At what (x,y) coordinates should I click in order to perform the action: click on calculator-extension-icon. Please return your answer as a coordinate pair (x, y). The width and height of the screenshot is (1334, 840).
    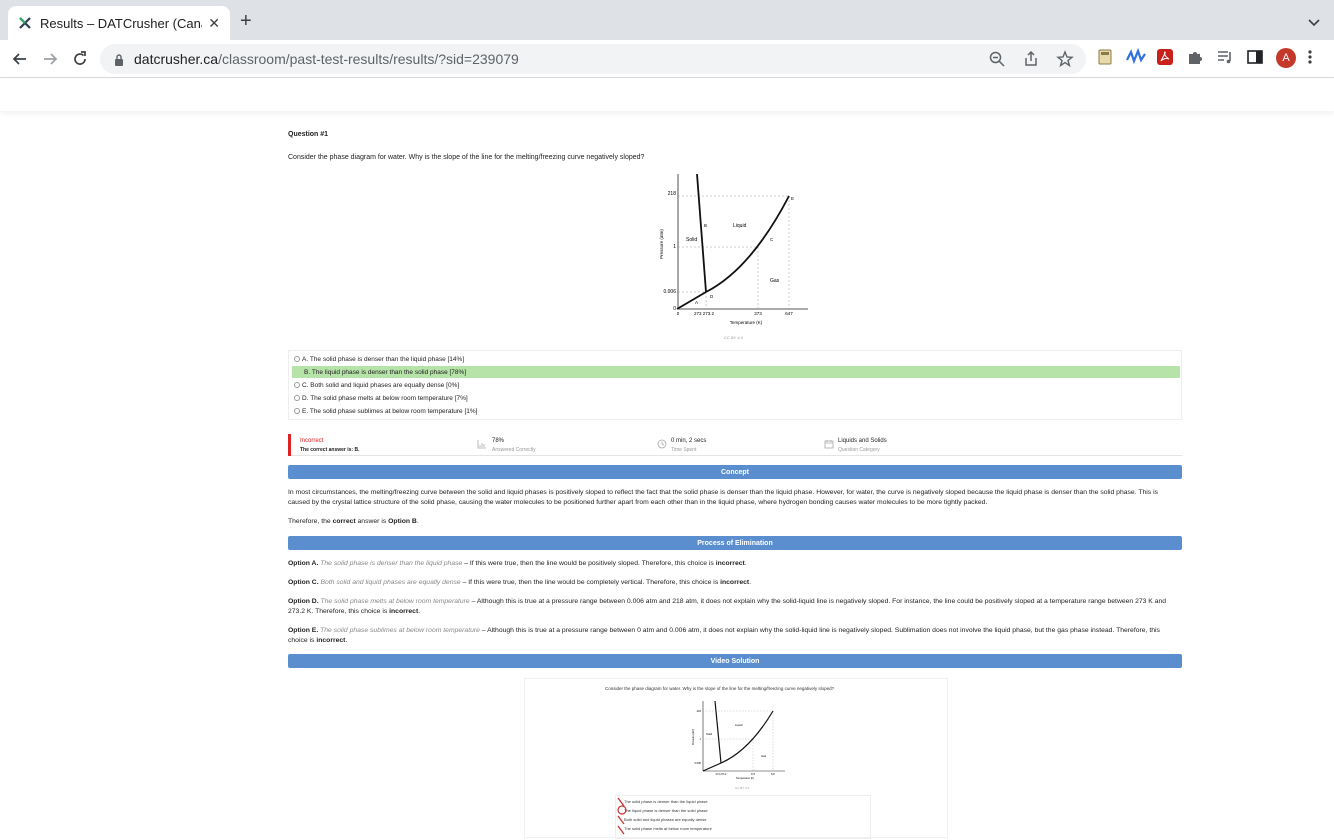
    Looking at the image, I should click on (1106, 58).